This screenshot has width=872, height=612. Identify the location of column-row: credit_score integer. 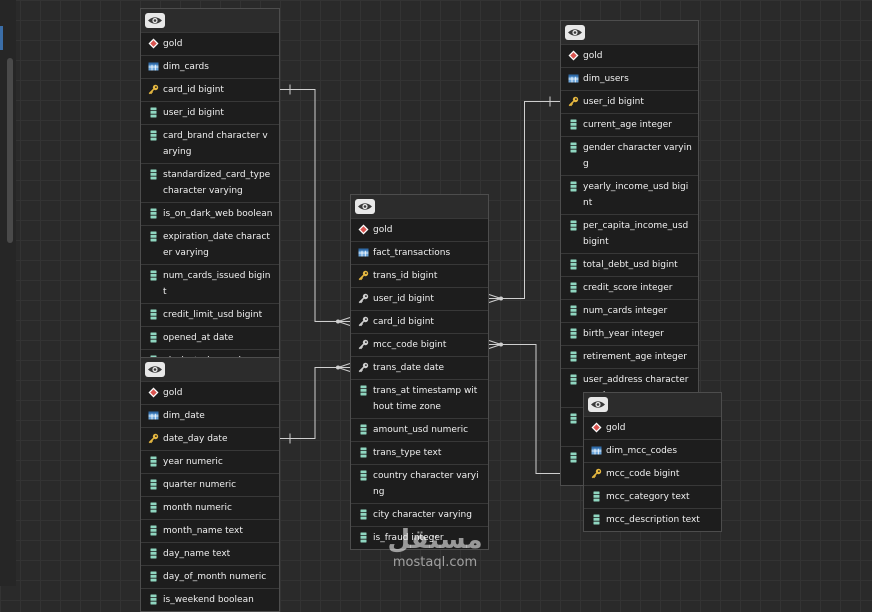
(629, 287).